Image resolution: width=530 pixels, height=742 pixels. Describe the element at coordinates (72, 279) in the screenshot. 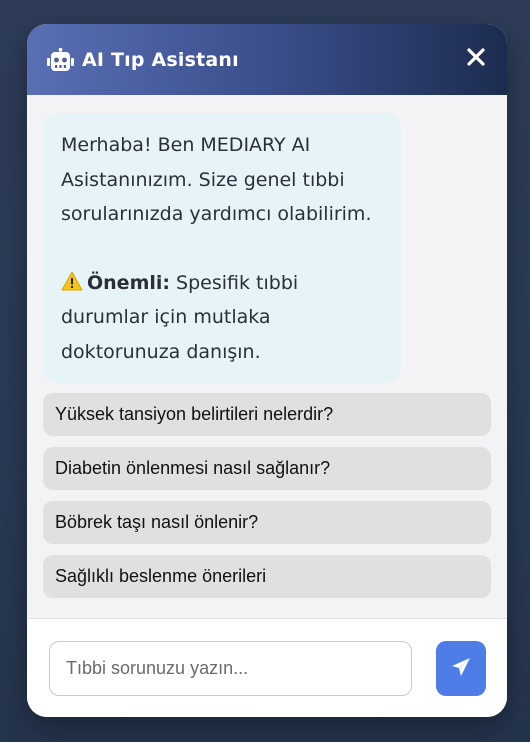

I see `warning-icon` at that location.